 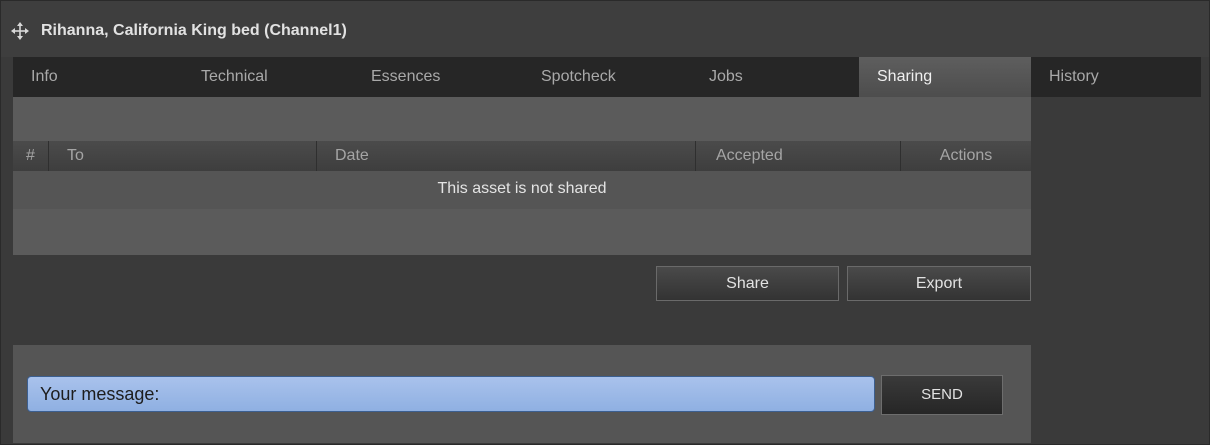 I want to click on tab-history: History, so click(x=1116, y=77).